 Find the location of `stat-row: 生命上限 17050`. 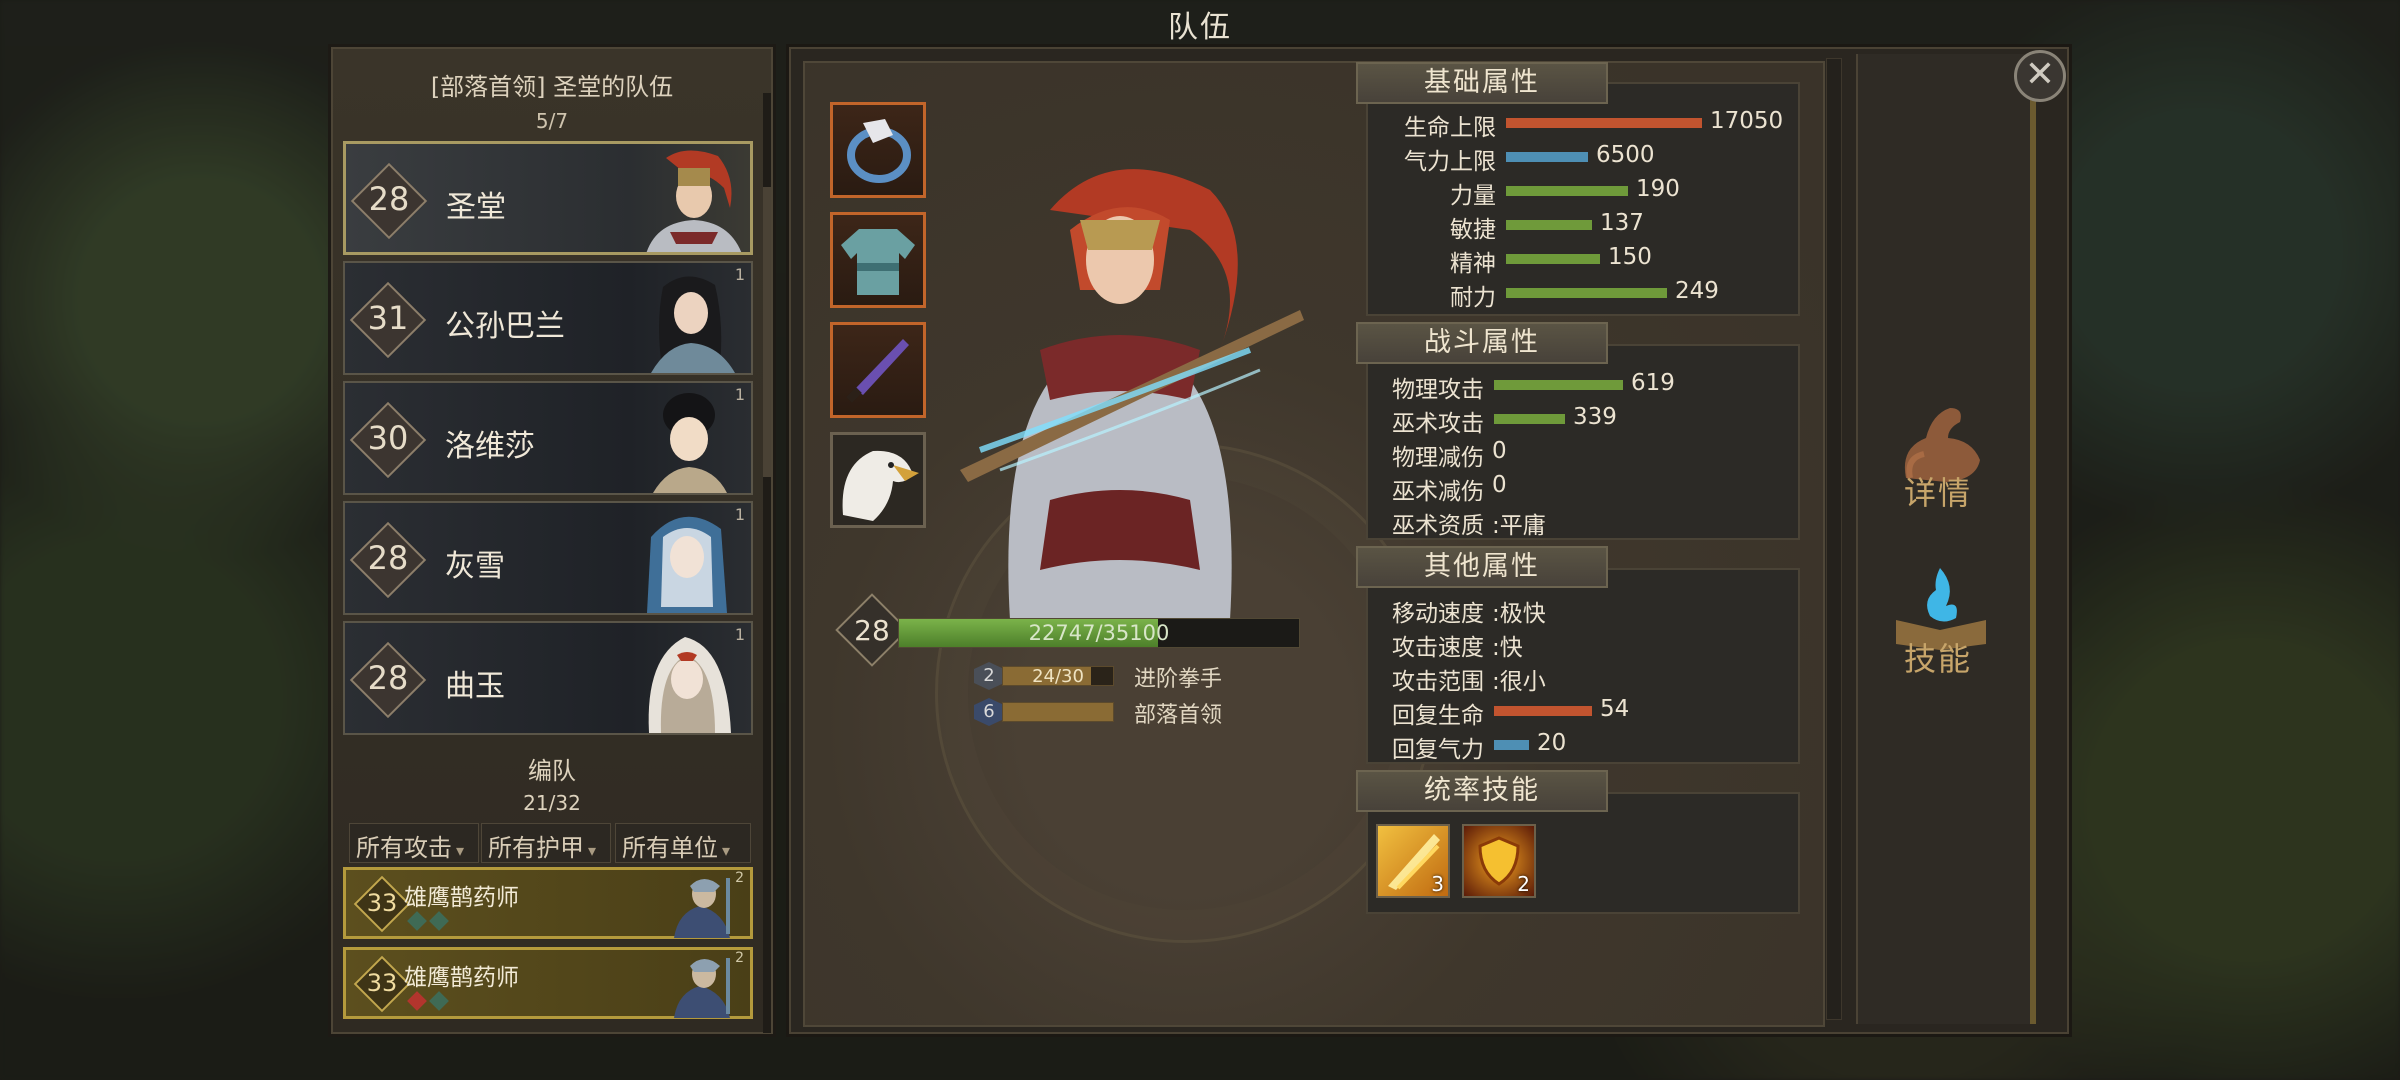

stat-row: 生命上限 17050 is located at coordinates (1585, 124).